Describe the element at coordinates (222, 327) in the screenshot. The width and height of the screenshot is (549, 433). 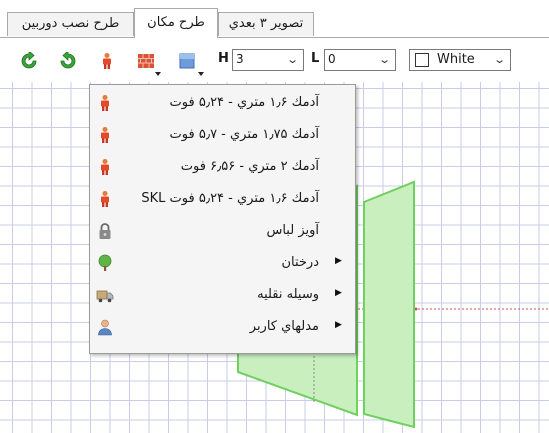
I see `menu-item-user-models: مدلهاي كاربر ▶` at that location.